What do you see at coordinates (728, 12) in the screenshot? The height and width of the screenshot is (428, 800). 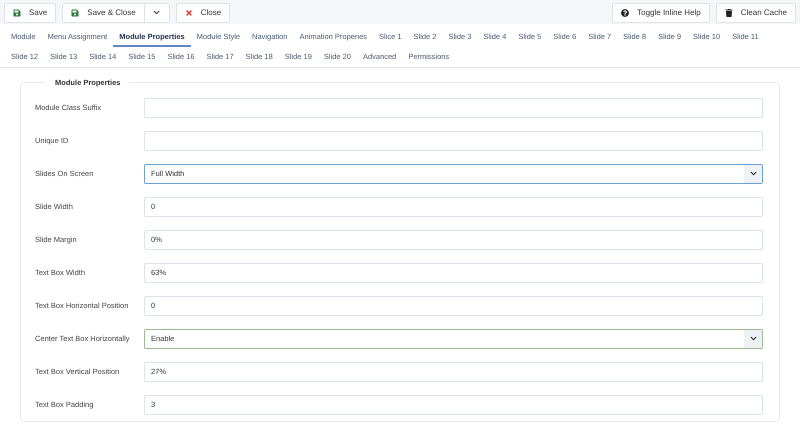 I see `trash-icon` at bounding box center [728, 12].